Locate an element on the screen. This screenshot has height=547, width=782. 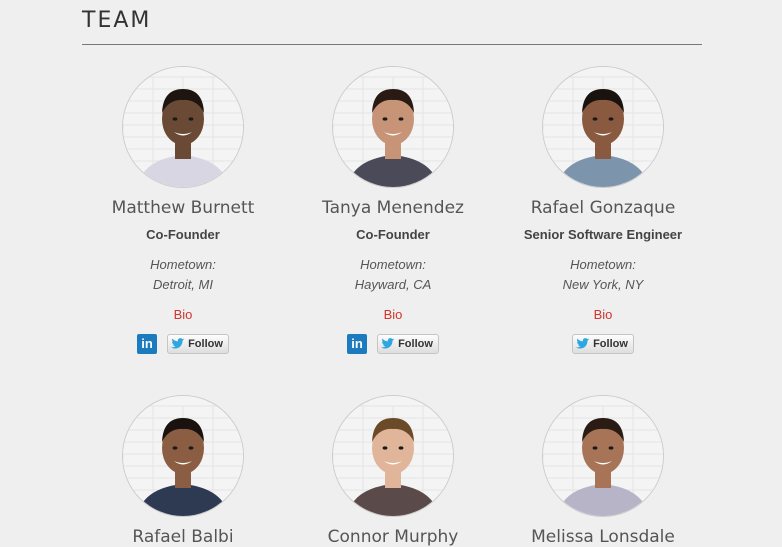
team-member-card: Rafael Balbi is located at coordinates (183, 471).